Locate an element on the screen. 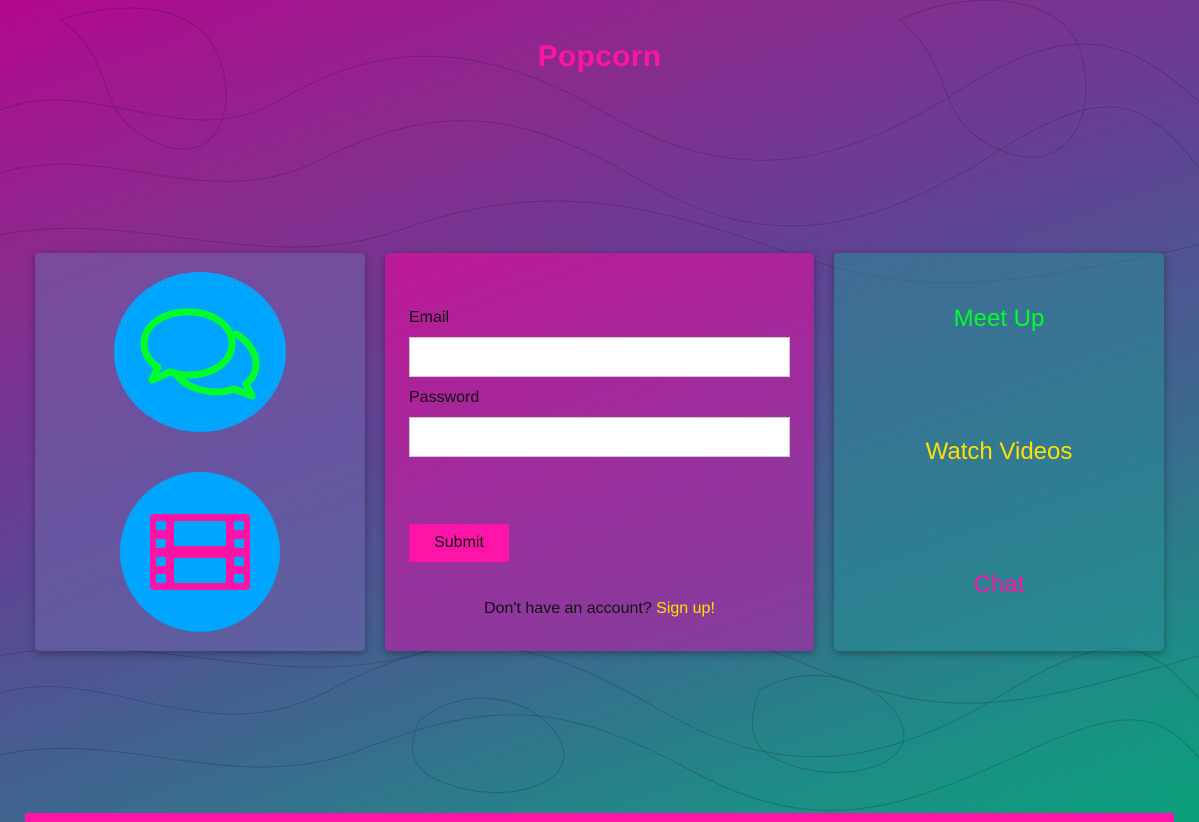  feature-chat: Chat is located at coordinates (999, 584).